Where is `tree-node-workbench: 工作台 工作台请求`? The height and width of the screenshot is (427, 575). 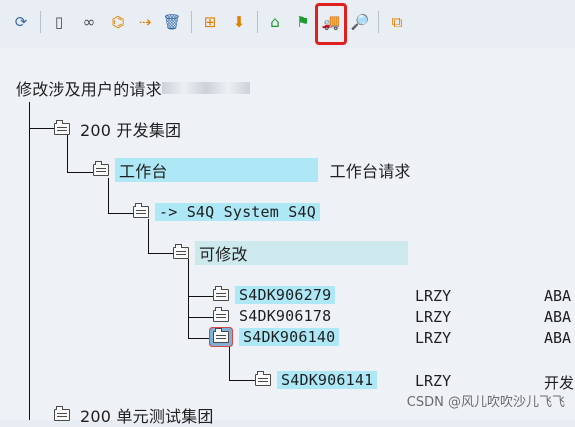
tree-node-workbench: 工作台 工作台请求 is located at coordinates (252, 170).